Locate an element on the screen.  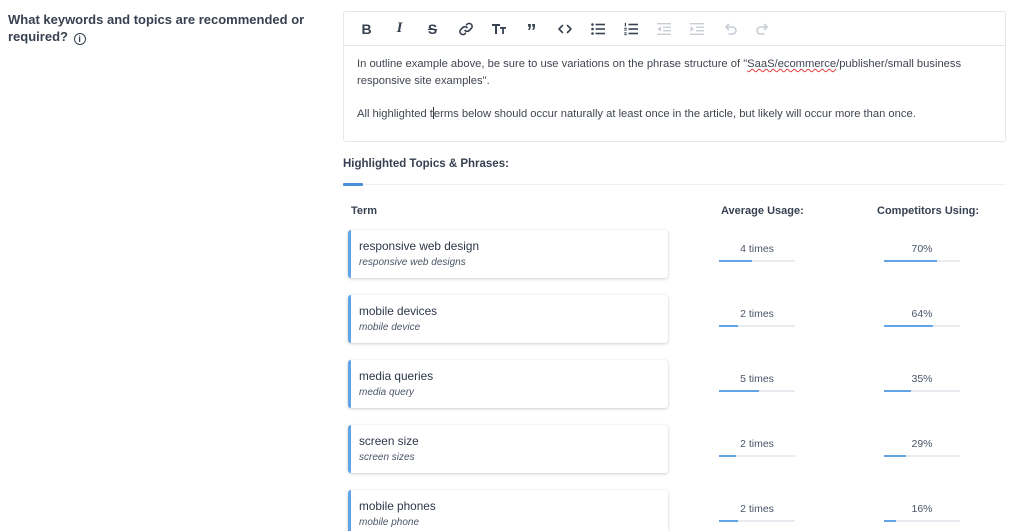
term-name: media queries is located at coordinates (396, 376).